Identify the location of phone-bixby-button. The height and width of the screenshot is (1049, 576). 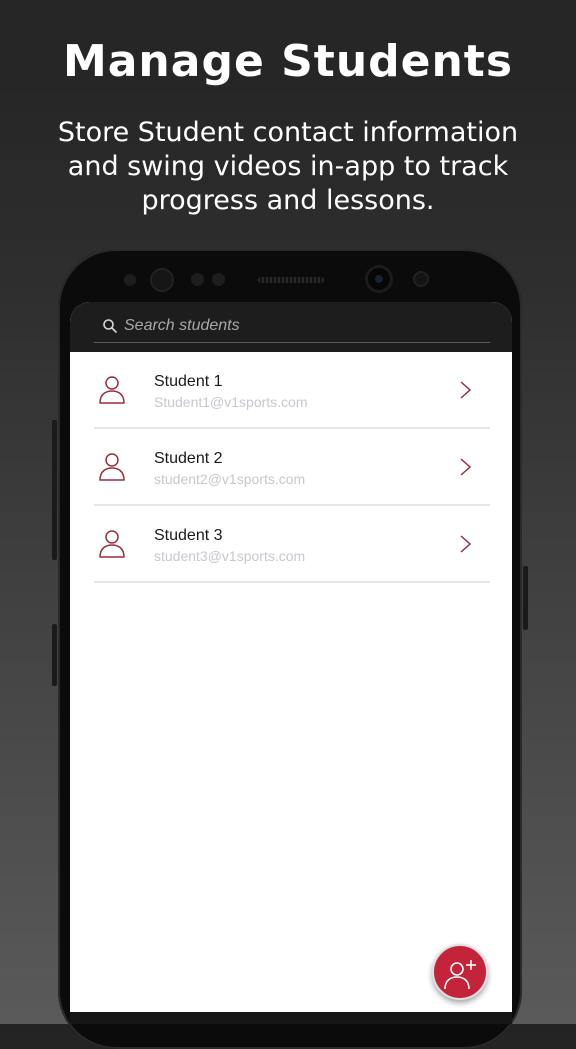
(54, 655).